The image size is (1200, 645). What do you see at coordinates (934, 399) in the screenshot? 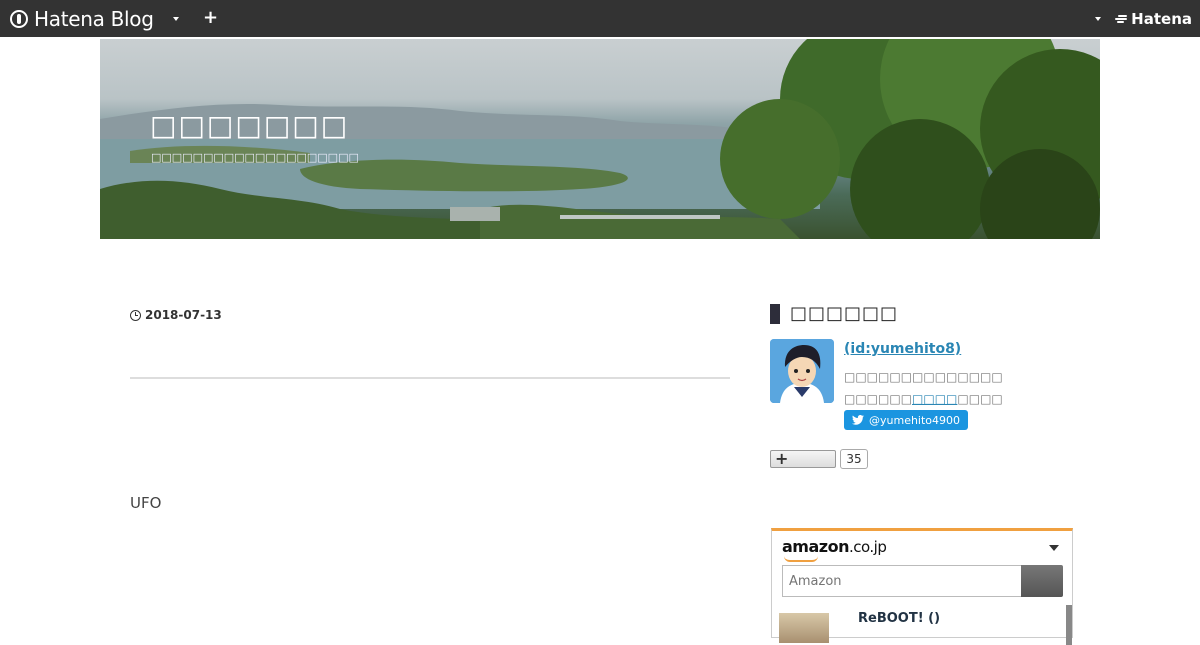
I see `profile-inline-link: □□□□` at bounding box center [934, 399].